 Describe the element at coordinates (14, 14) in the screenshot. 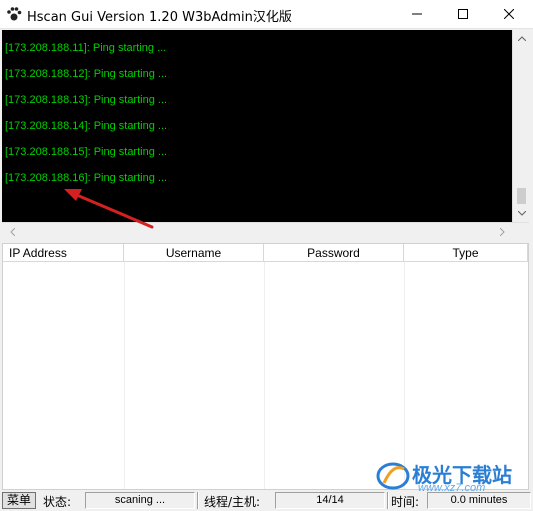

I see `paw-icon` at that location.